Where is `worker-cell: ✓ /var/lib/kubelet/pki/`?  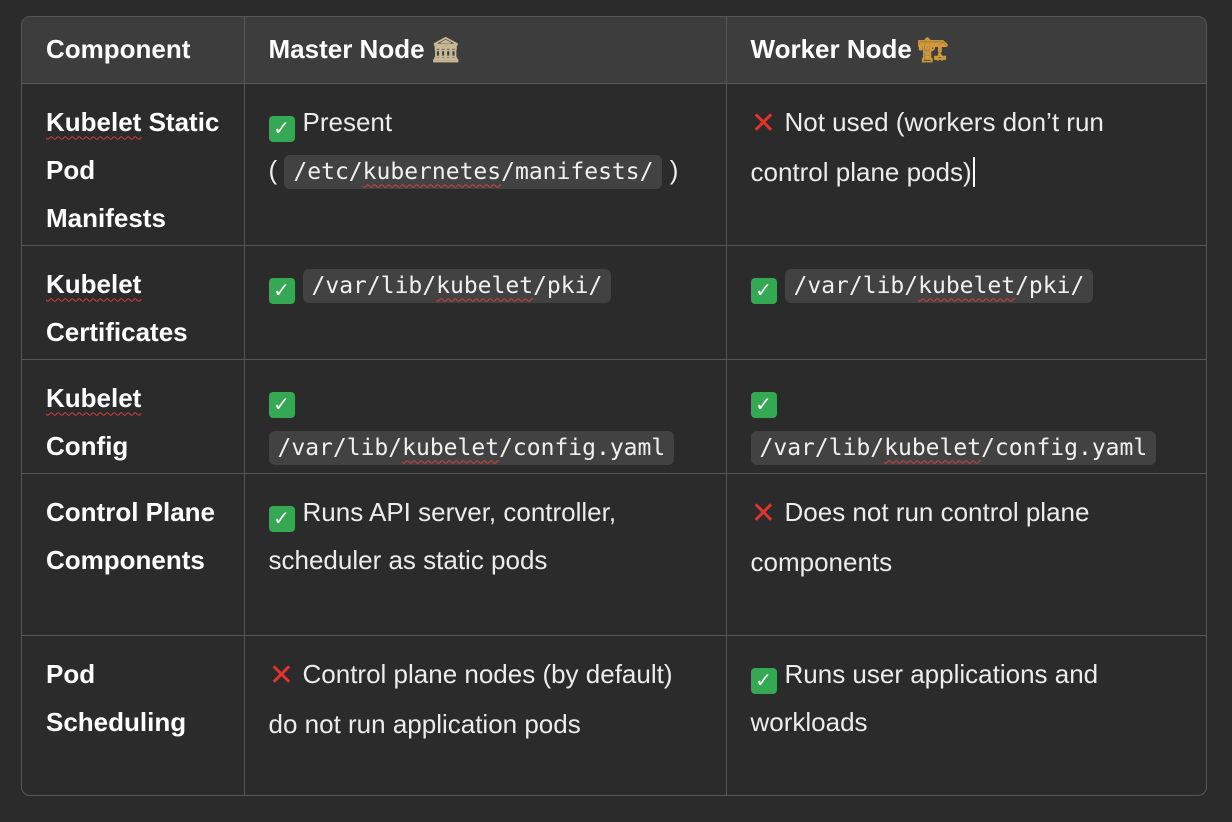 worker-cell: ✓ /var/lib/kubelet/pki/ is located at coordinates (966, 302).